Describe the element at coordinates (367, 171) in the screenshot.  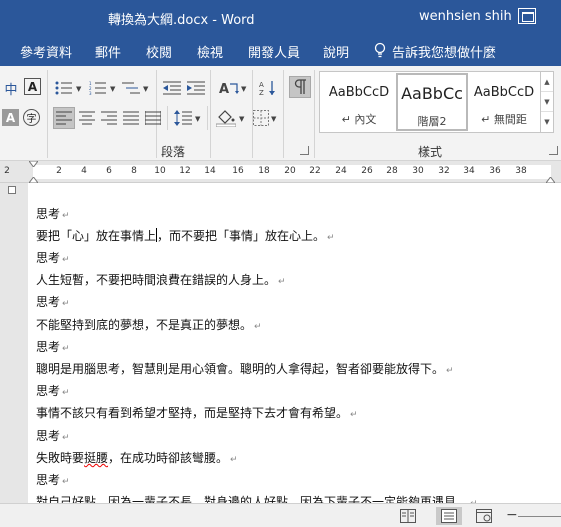
I see `ruler-tick-label: 26` at that location.